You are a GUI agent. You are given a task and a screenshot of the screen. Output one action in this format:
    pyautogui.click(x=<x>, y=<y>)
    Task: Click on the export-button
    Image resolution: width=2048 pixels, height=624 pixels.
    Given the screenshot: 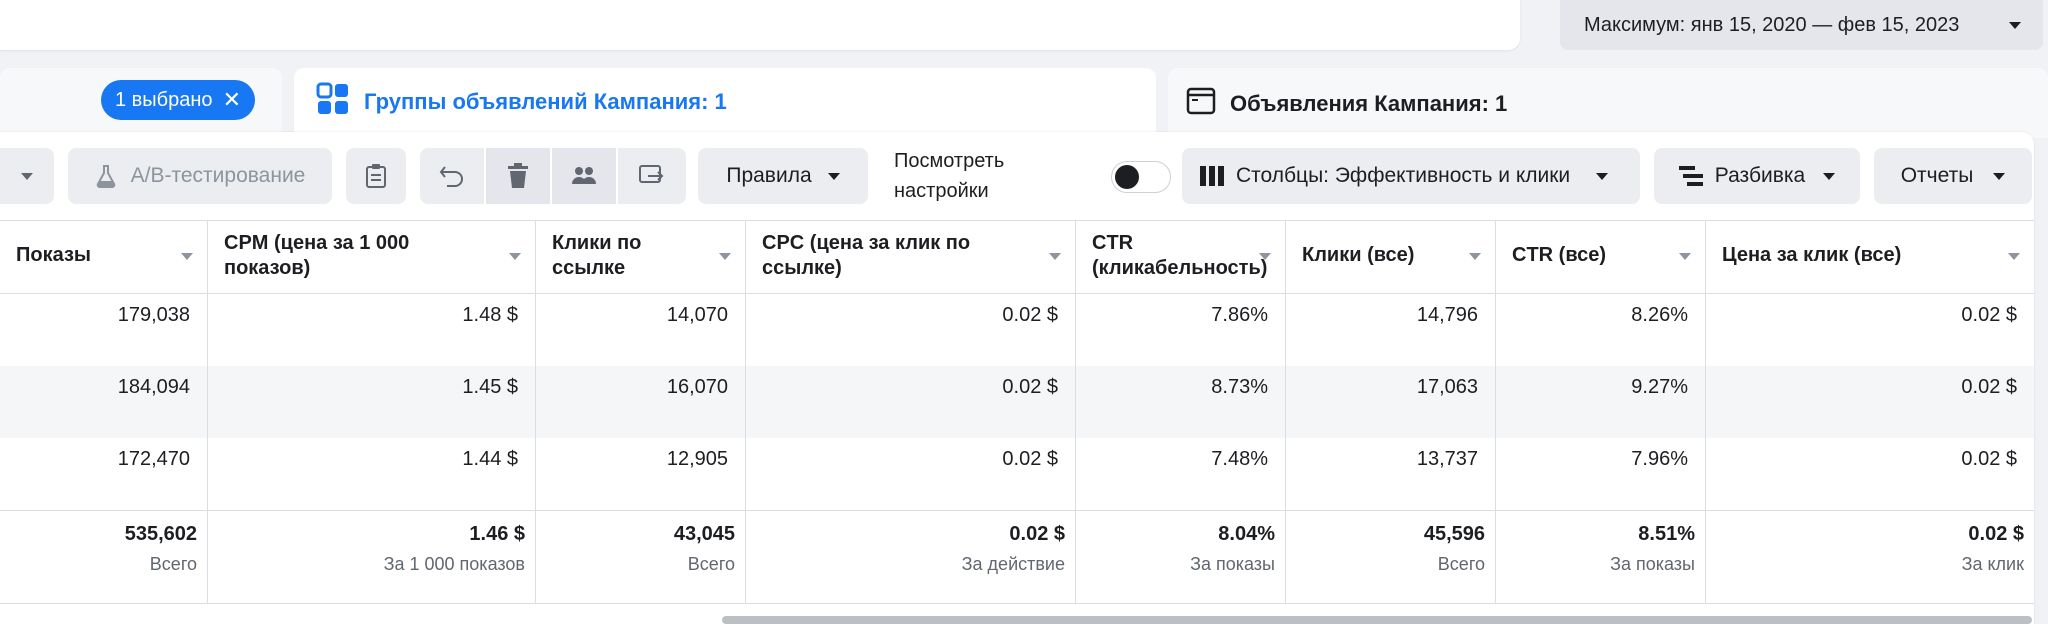 What is the action you would take?
    pyautogui.click(x=652, y=176)
    